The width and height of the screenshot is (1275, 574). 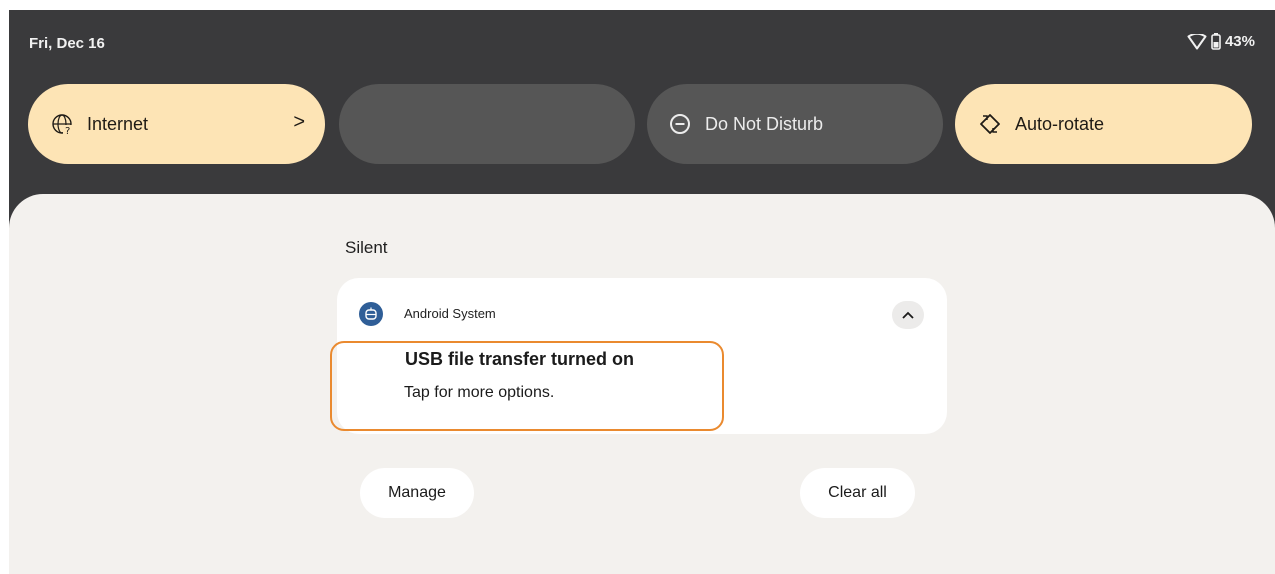 I want to click on status-icons: 43%, so click(x=1221, y=41).